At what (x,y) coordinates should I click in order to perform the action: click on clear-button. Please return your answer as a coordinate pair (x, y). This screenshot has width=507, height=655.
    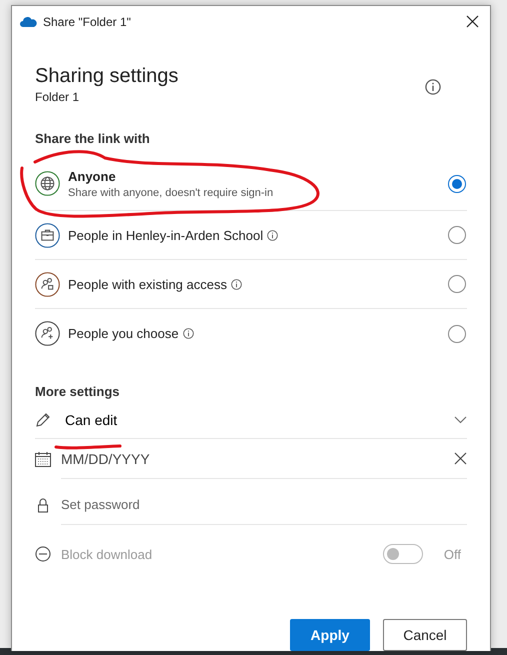
    Looking at the image, I should click on (460, 458).